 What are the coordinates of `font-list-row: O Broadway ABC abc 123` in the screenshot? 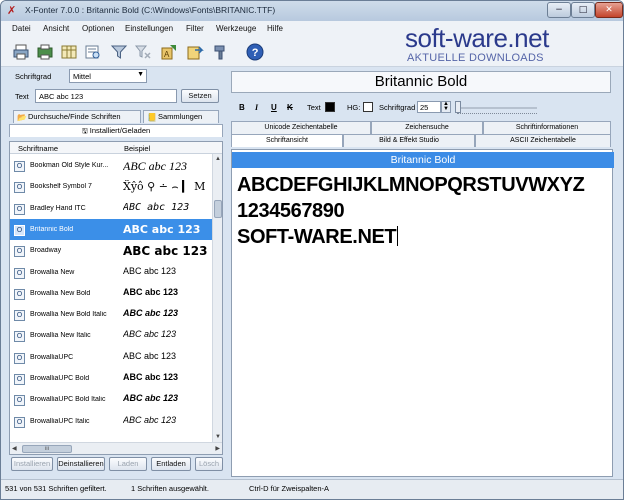 It's located at (111, 250).